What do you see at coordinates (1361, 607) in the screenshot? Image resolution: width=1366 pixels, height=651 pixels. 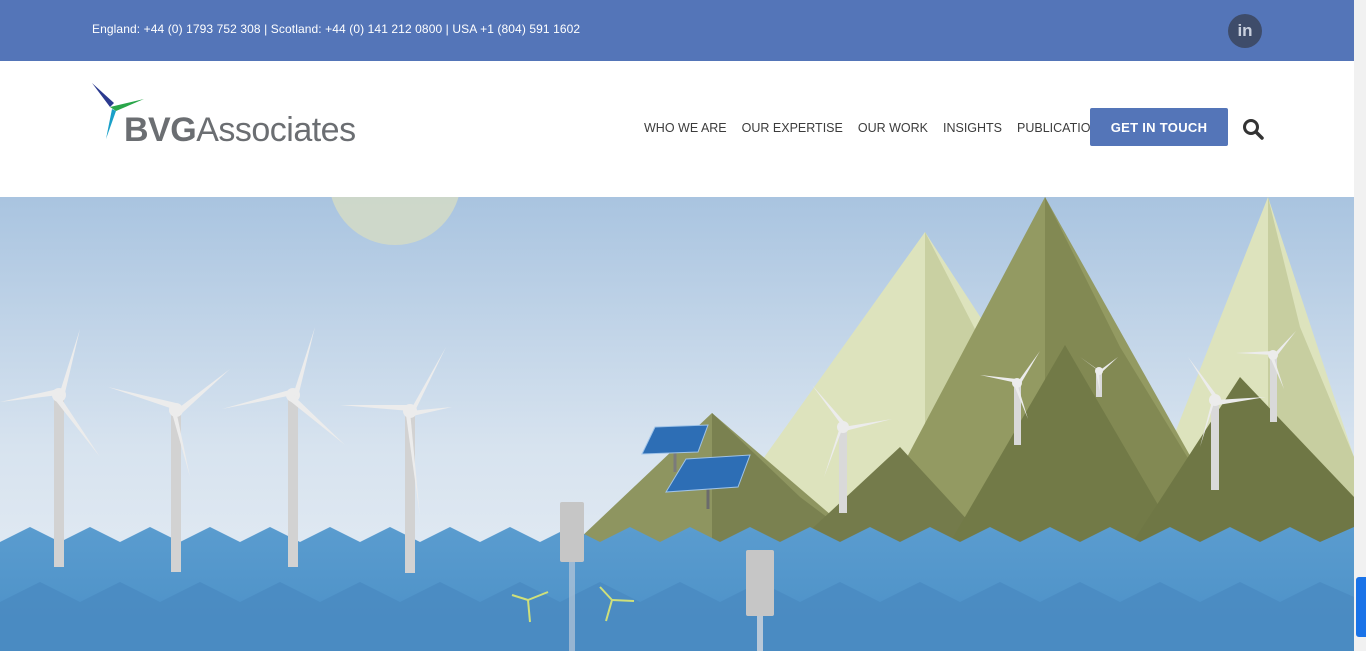 I see `side-widget-tab` at bounding box center [1361, 607].